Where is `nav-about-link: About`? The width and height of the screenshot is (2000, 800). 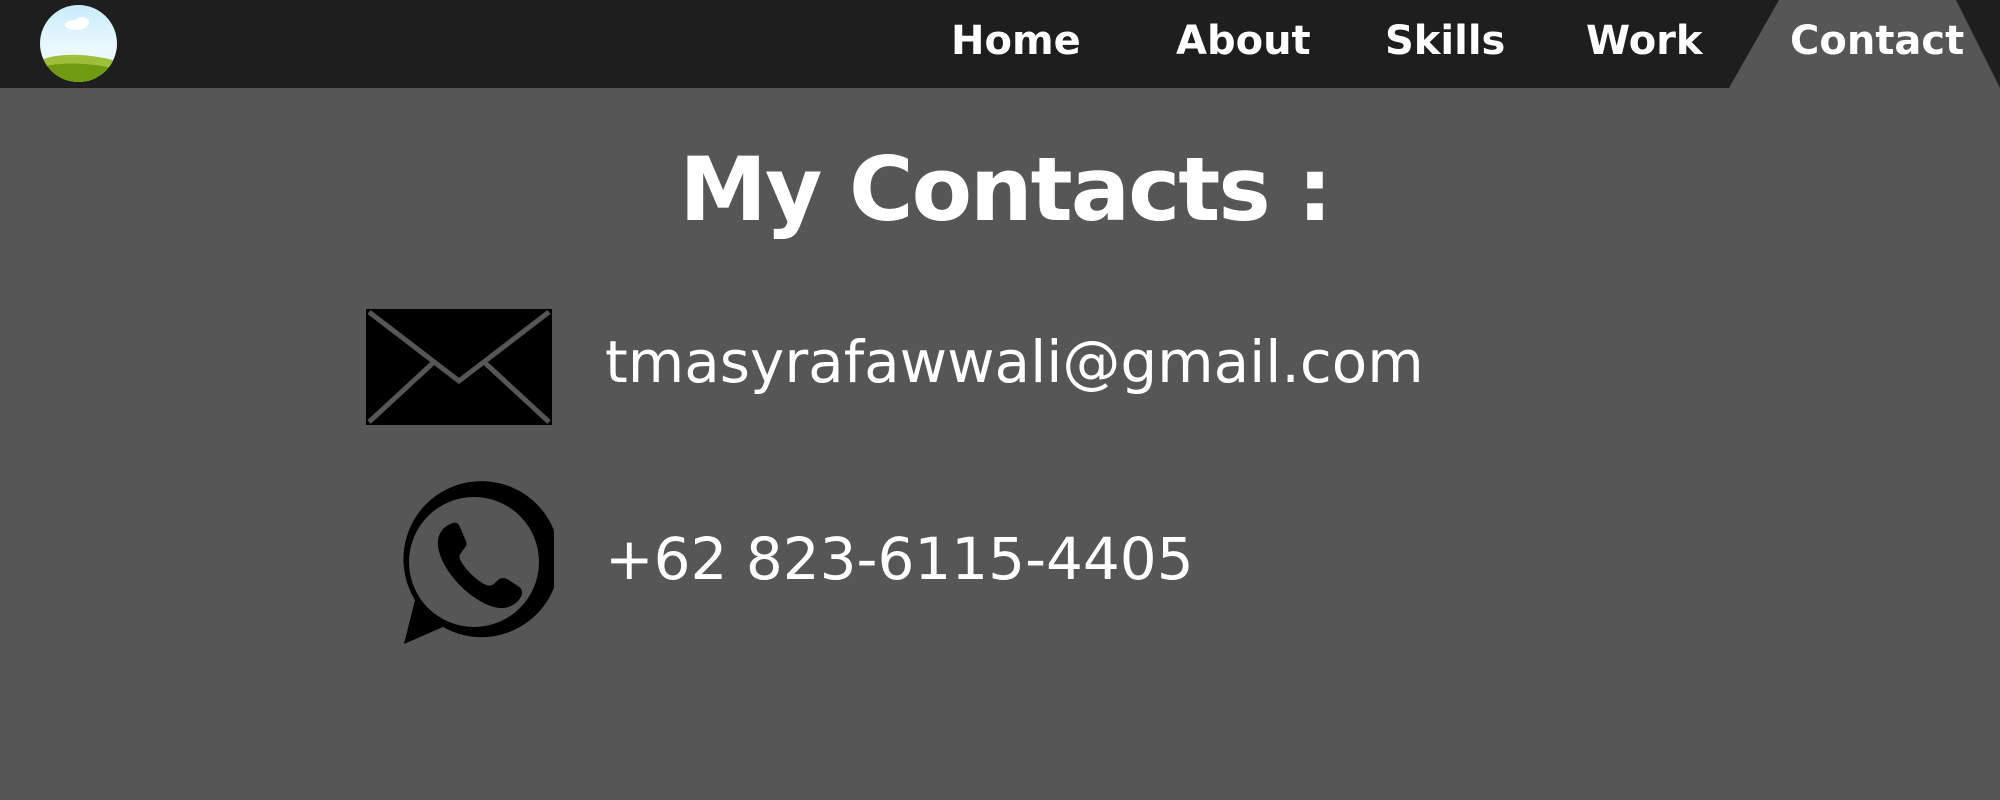
nav-about-link: About is located at coordinates (1243, 40).